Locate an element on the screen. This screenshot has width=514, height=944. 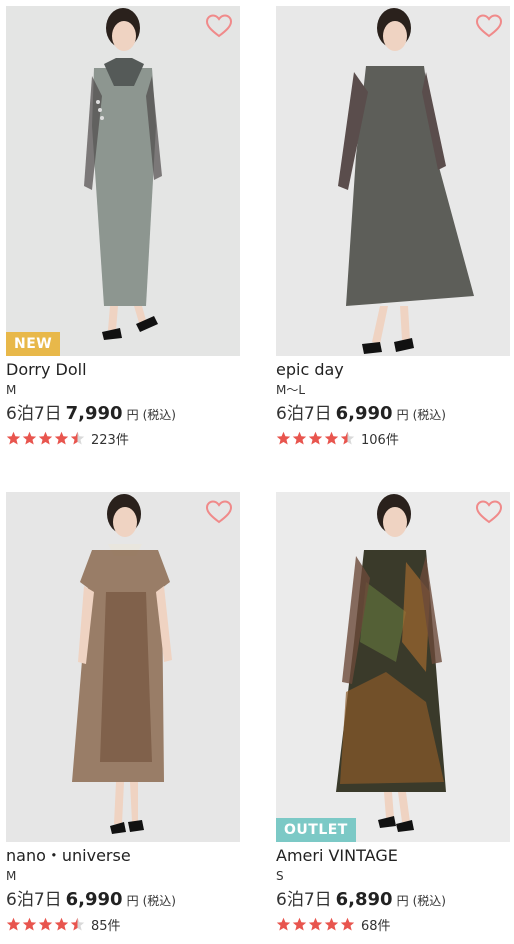
brand-name: epic day is located at coordinates (393, 369).